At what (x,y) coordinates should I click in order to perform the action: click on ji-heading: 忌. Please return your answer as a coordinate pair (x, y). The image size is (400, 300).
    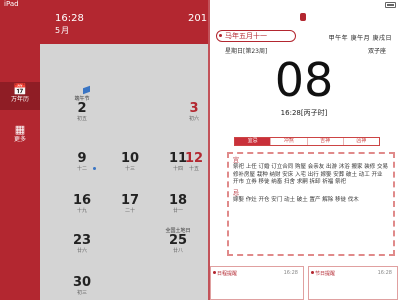
    Looking at the image, I should click on (236, 193).